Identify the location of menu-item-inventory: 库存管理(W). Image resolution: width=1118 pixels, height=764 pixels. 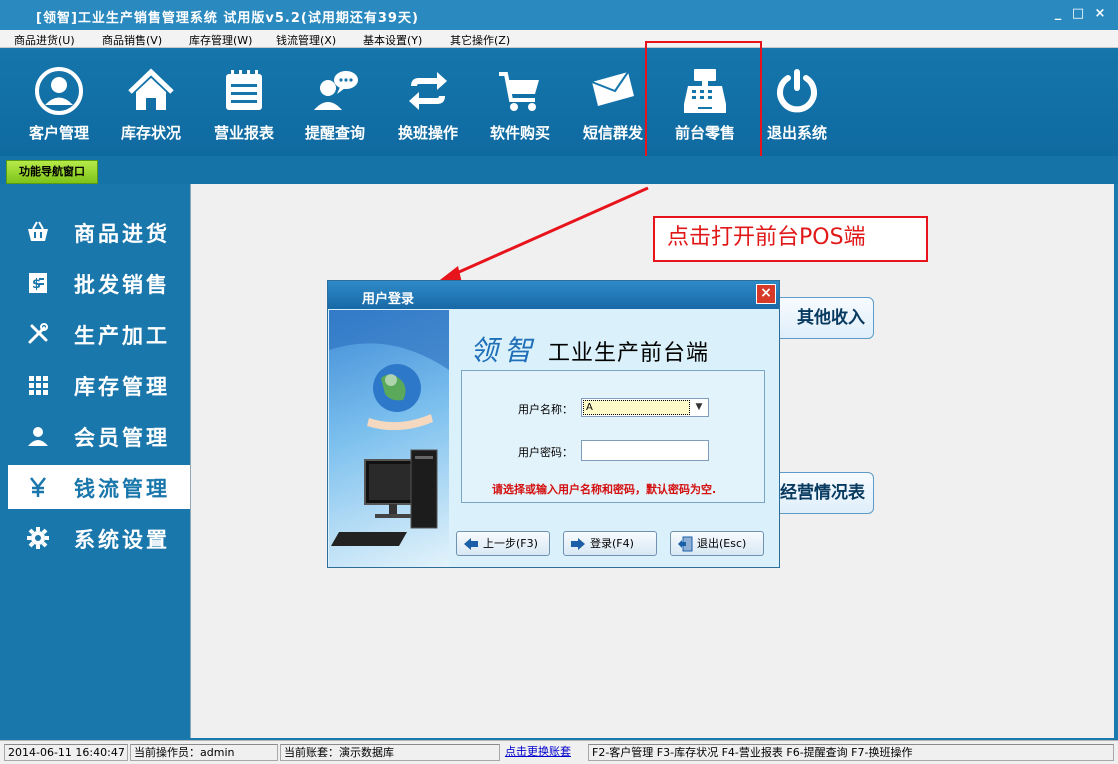
(220, 40).